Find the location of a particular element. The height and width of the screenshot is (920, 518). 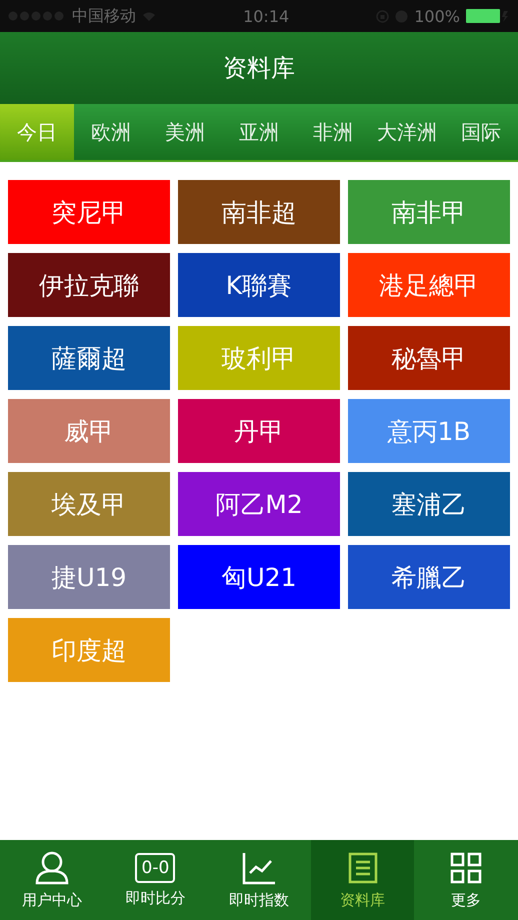

league-tile: K聯賽 is located at coordinates (259, 285).